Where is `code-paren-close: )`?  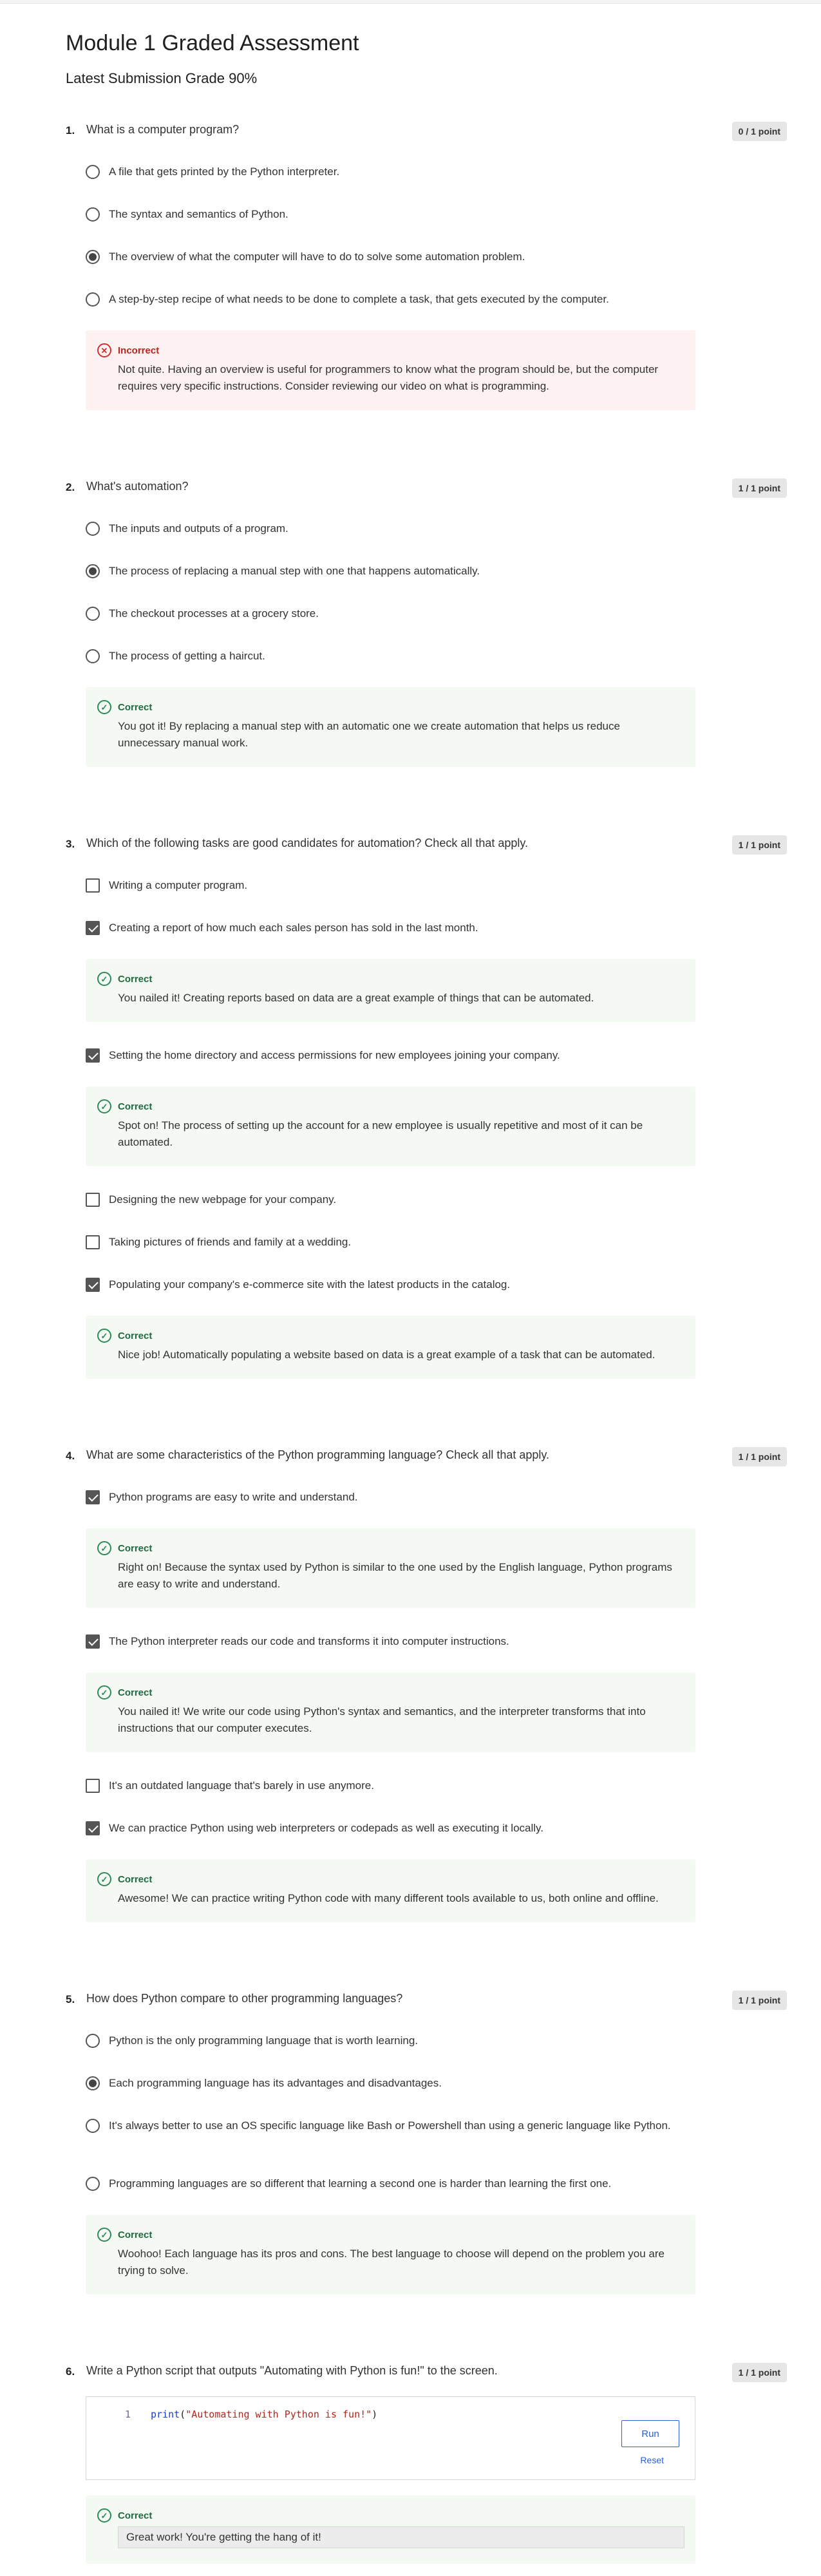 code-paren-close: ) is located at coordinates (375, 2414).